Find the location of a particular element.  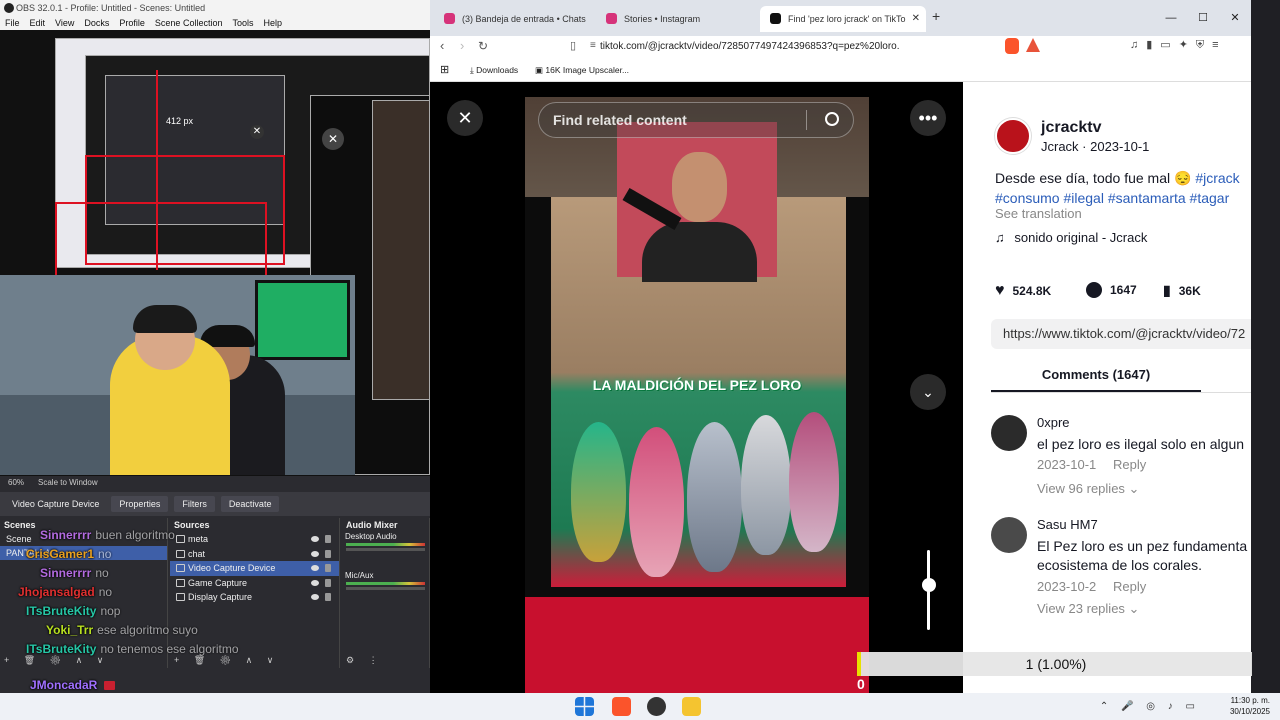

hashtag-link: #jcrack is located at coordinates (1217, 178).